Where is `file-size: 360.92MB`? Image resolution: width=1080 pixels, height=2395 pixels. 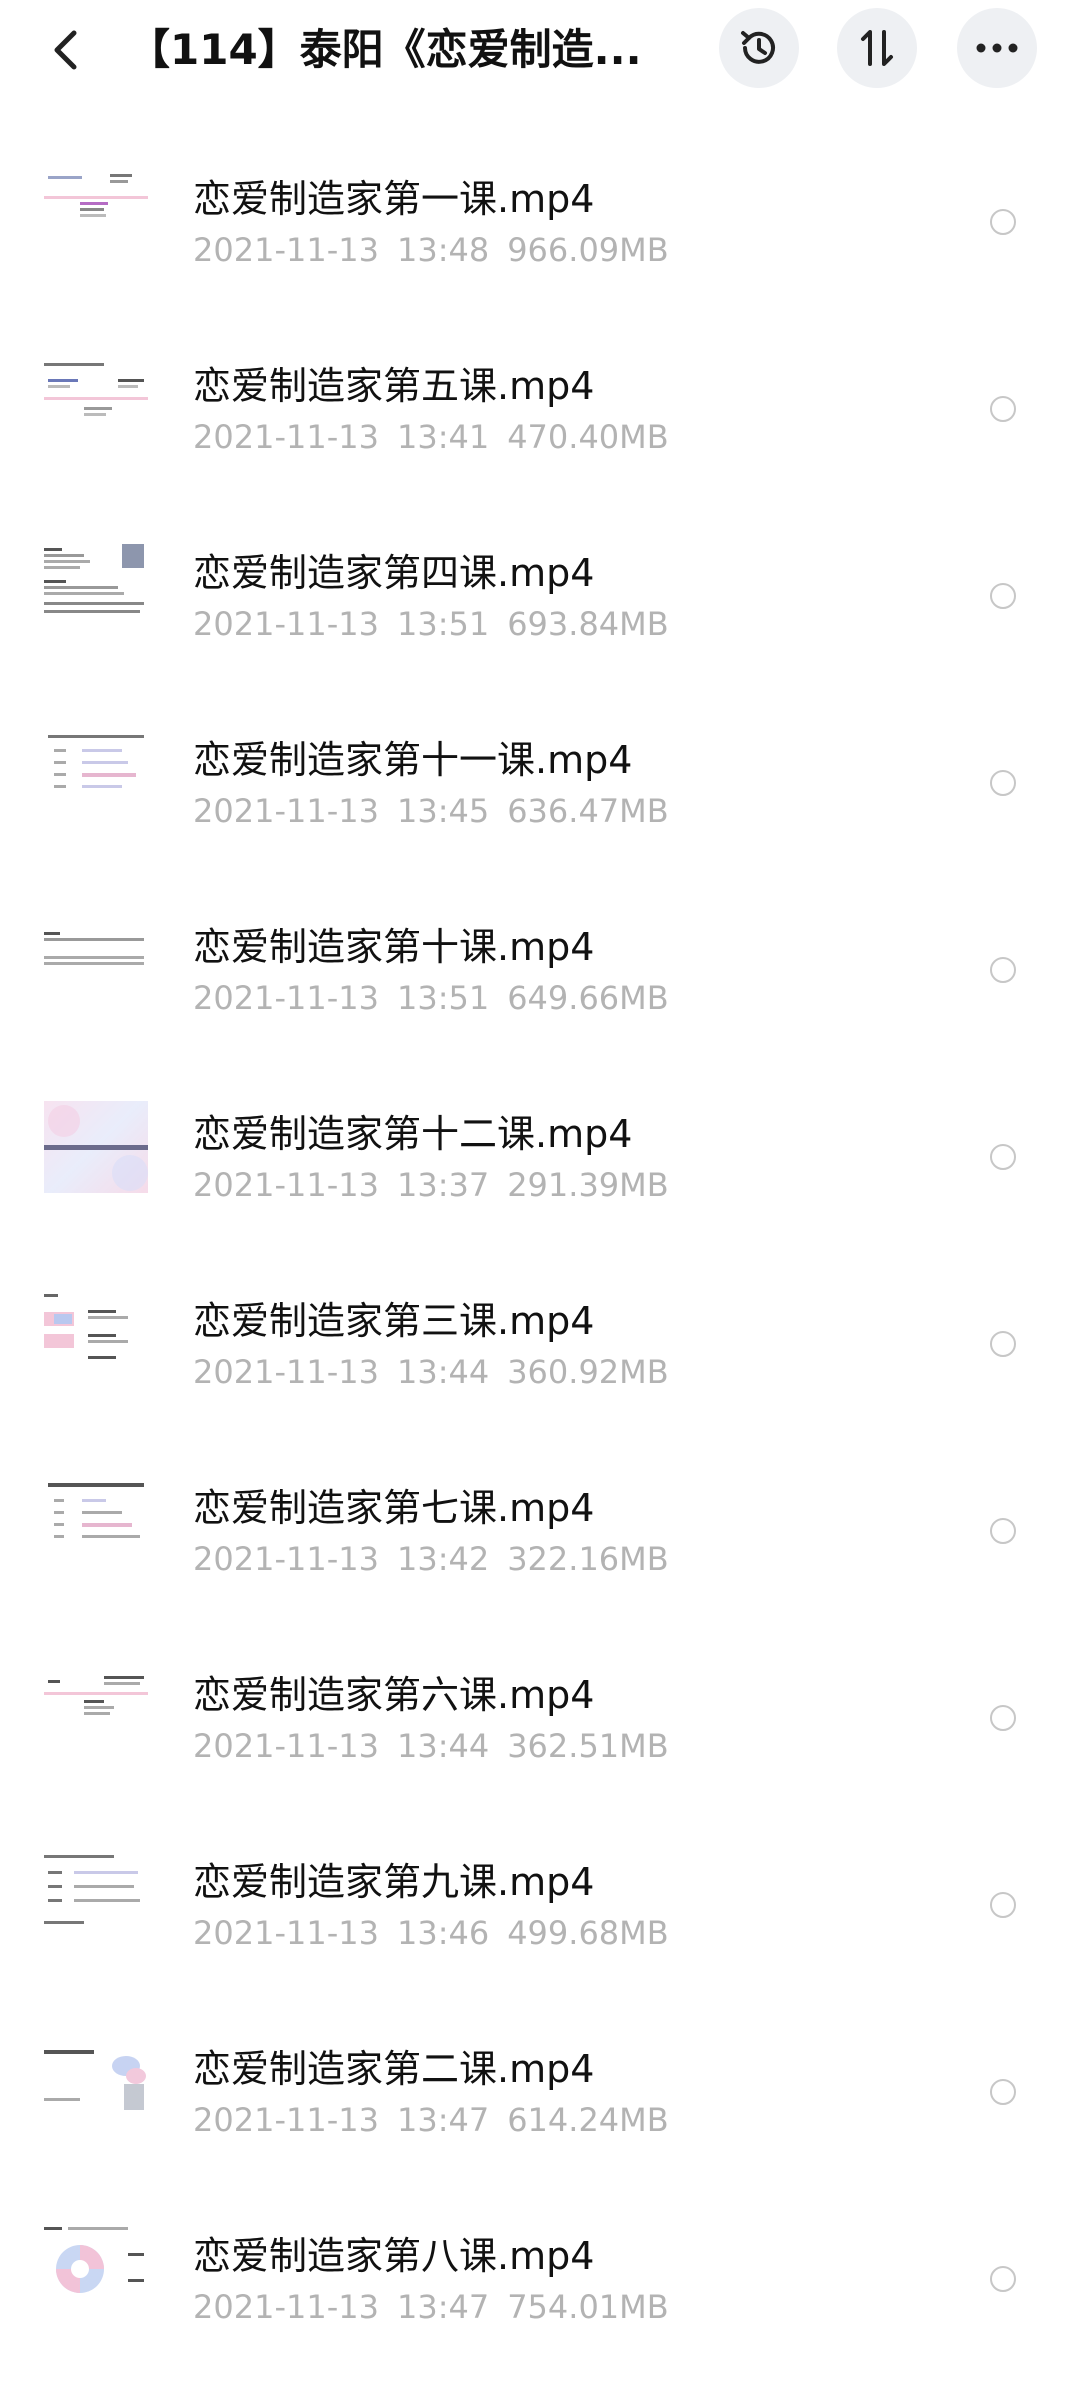 file-size: 360.92MB is located at coordinates (588, 1372).